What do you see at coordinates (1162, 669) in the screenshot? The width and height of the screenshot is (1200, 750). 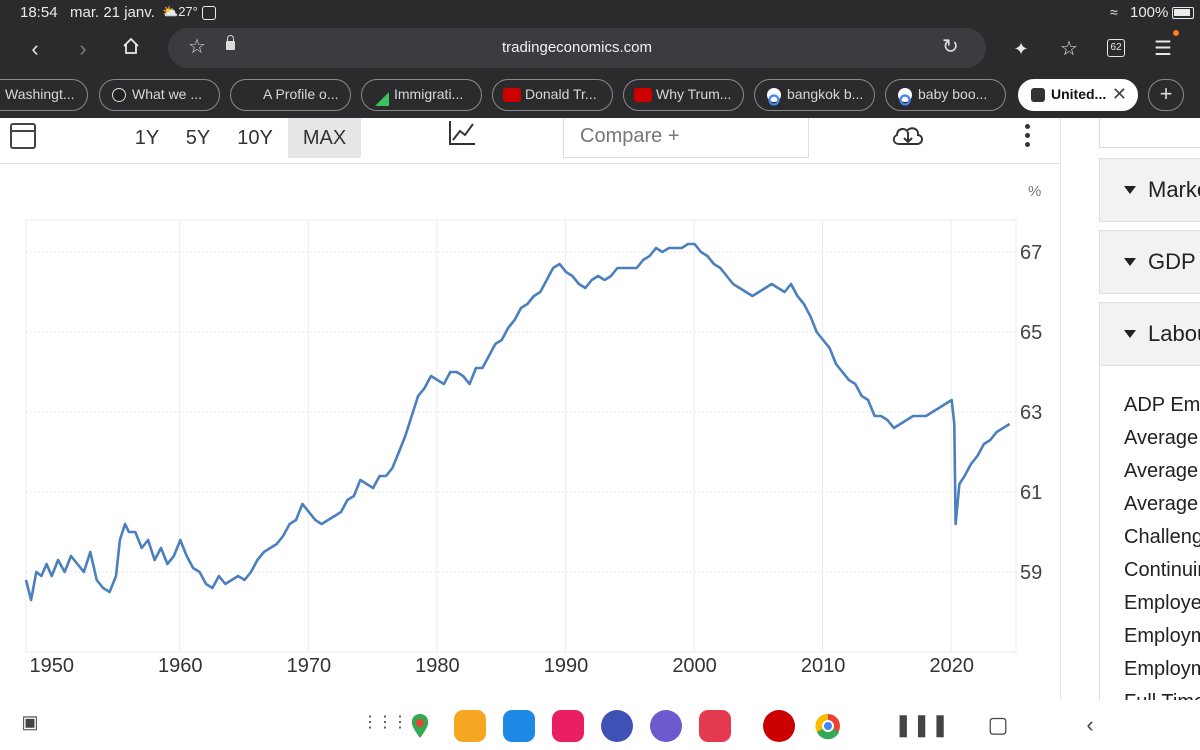 I see `list-item: Employment Rate` at bounding box center [1162, 669].